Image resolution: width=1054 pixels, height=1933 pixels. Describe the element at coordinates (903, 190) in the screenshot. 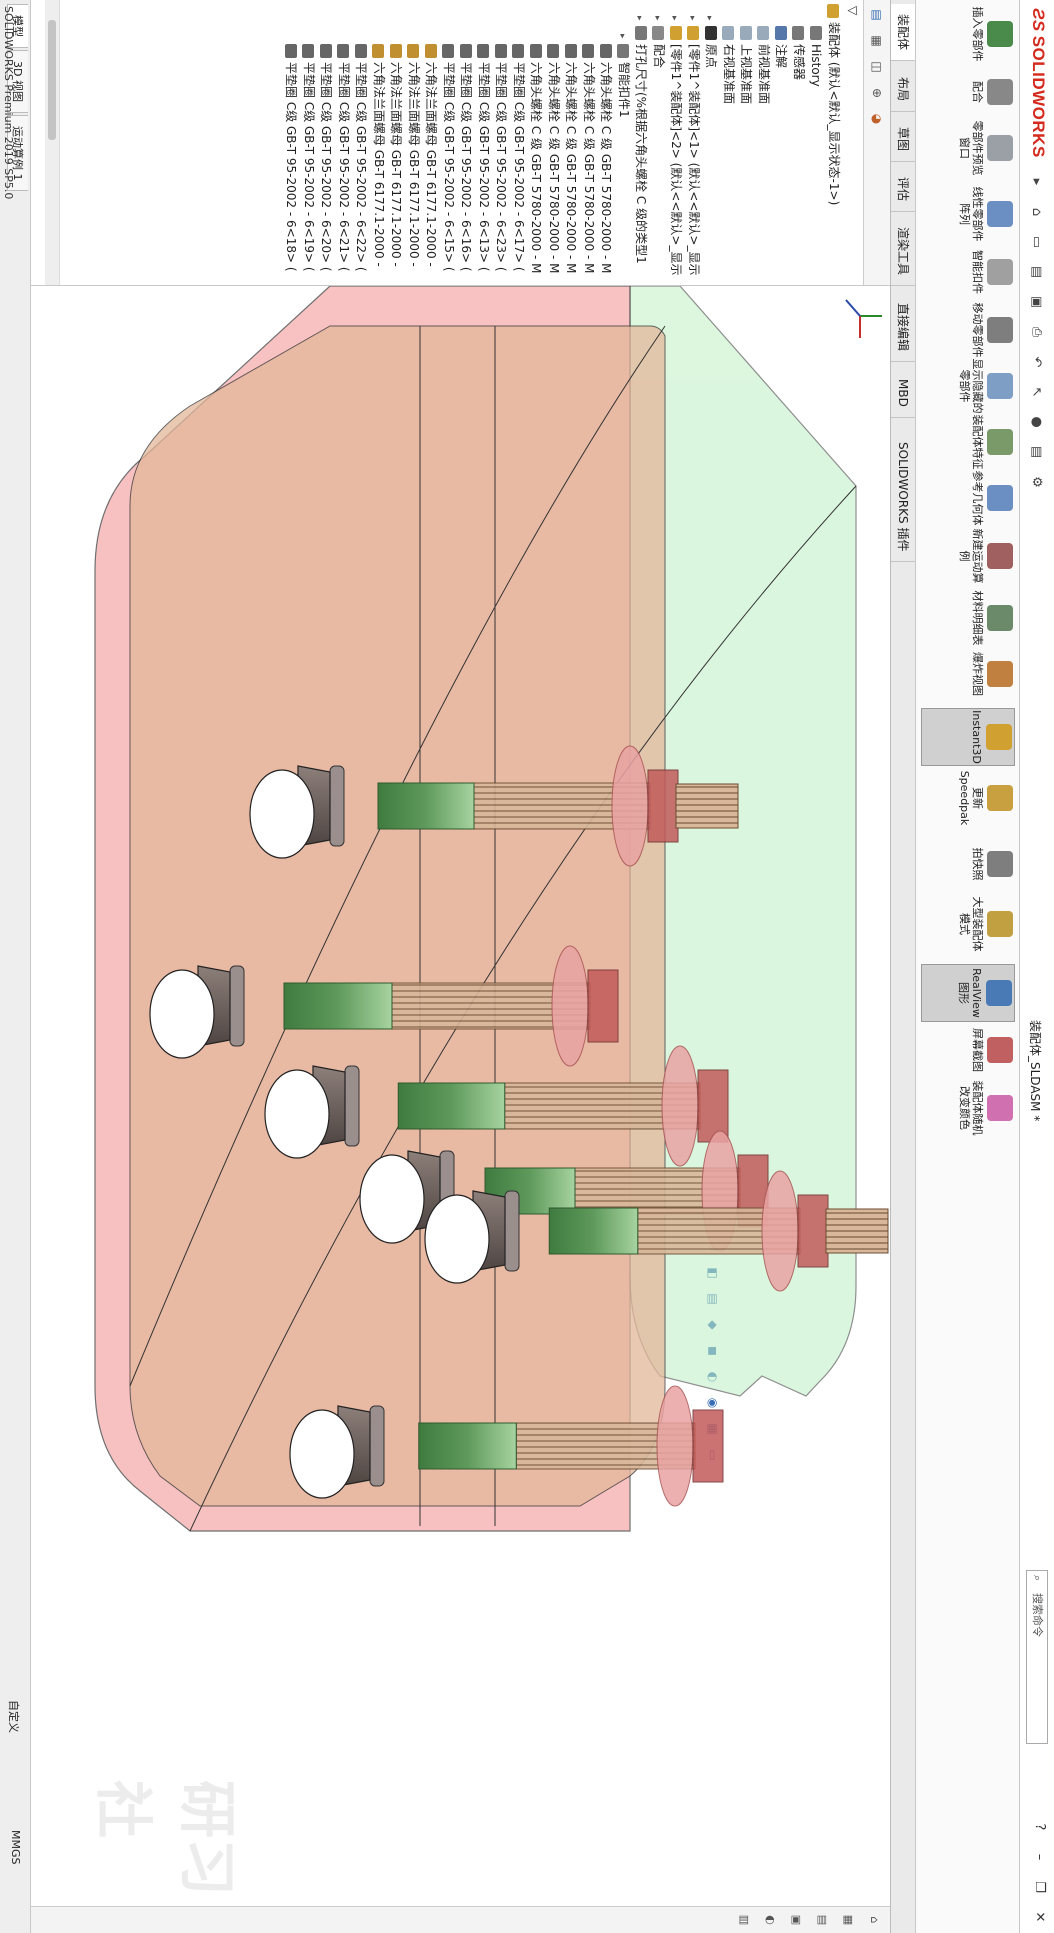

I see `tab-3: 评估` at that location.